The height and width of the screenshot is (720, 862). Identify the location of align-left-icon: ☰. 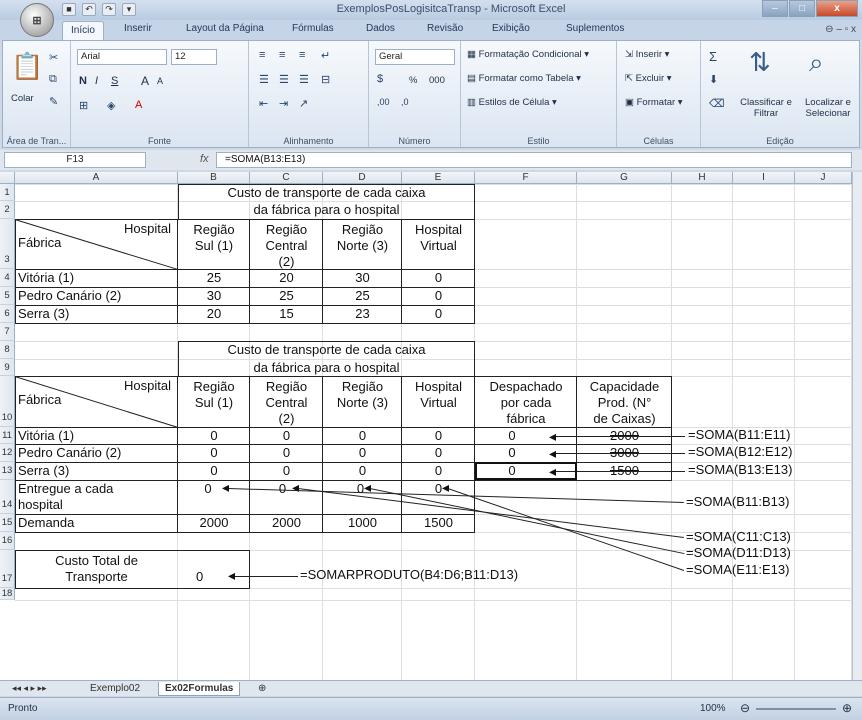
(264, 79).